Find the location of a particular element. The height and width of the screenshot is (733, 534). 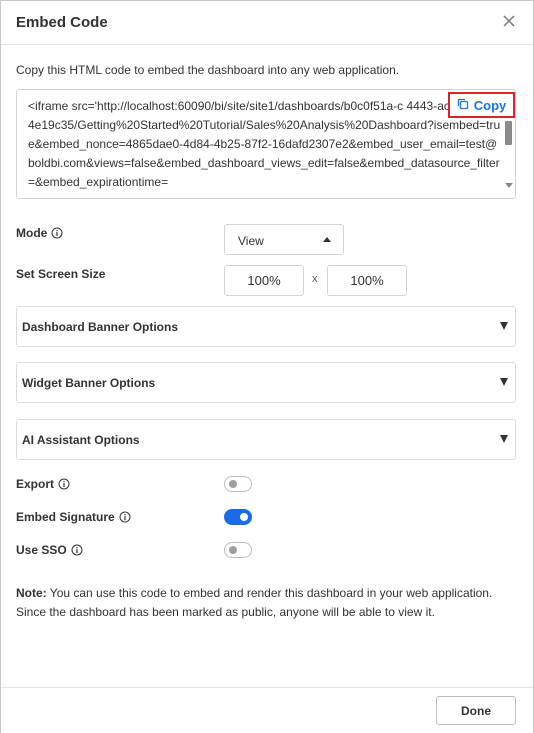

embed-signature-label-row: Embed Signature is located at coordinates (73, 517).